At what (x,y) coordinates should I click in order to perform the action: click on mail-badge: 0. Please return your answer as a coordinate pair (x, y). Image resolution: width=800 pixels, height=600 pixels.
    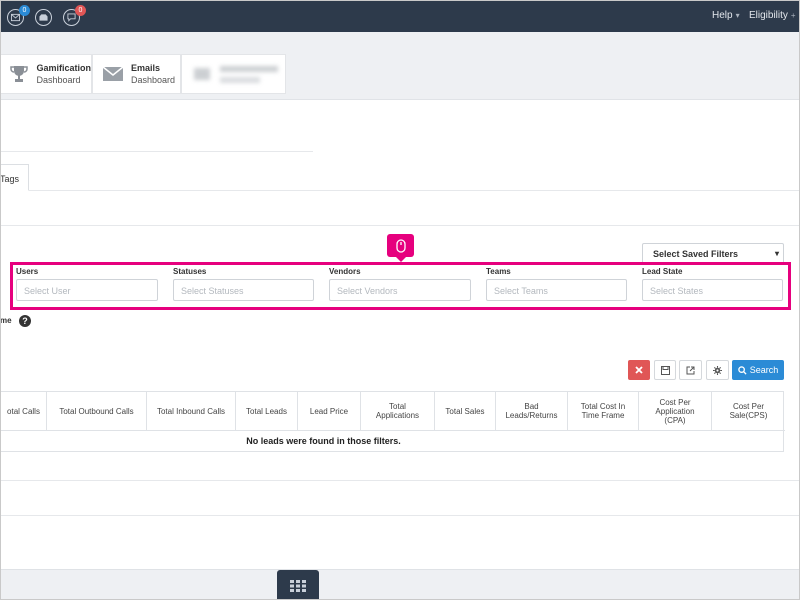
    Looking at the image, I should click on (24, 10).